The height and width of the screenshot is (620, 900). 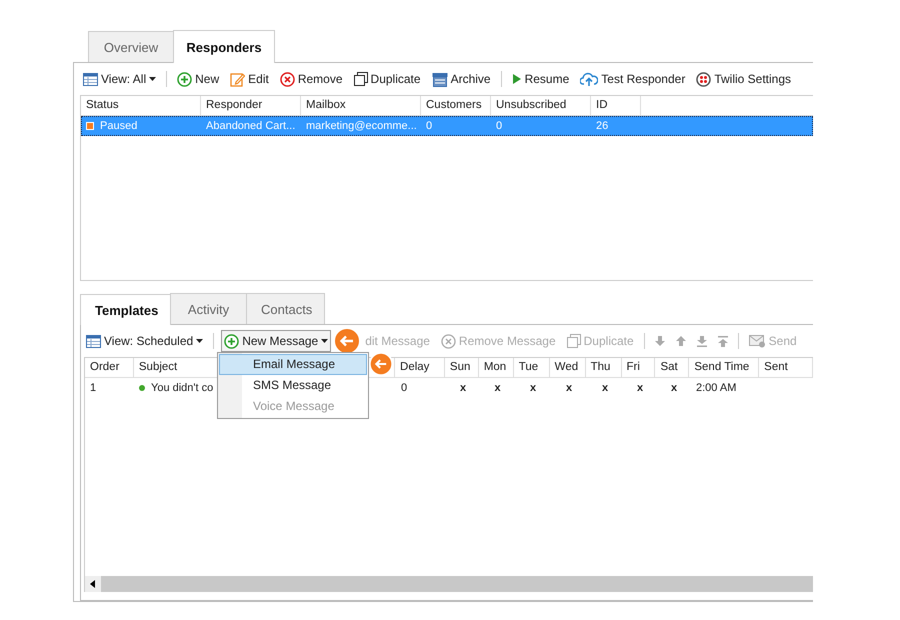 What do you see at coordinates (224, 46) in the screenshot?
I see `tab: Responders` at bounding box center [224, 46].